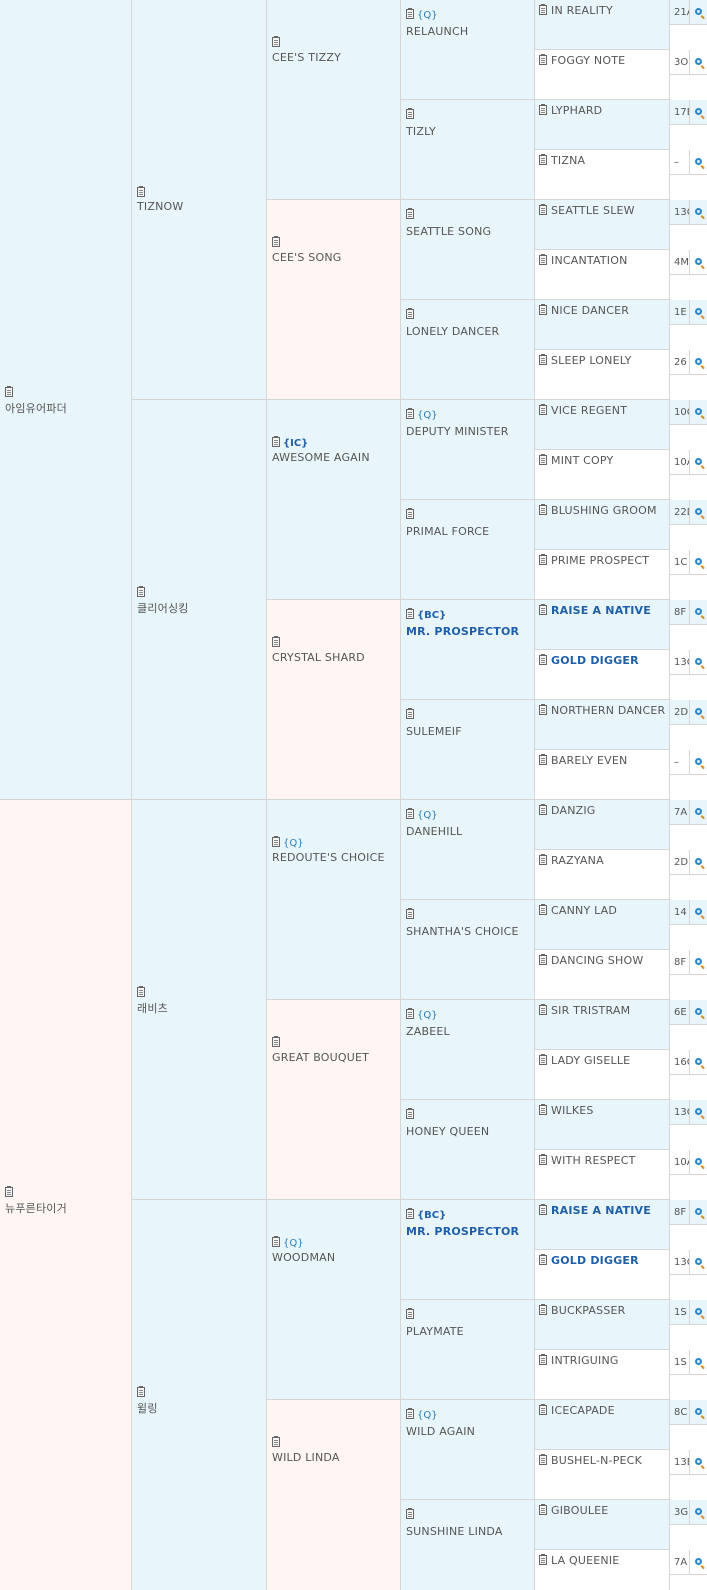 The height and width of the screenshot is (1590, 707). I want to click on horse-name: SIR TRISTRAM, so click(590, 1010).